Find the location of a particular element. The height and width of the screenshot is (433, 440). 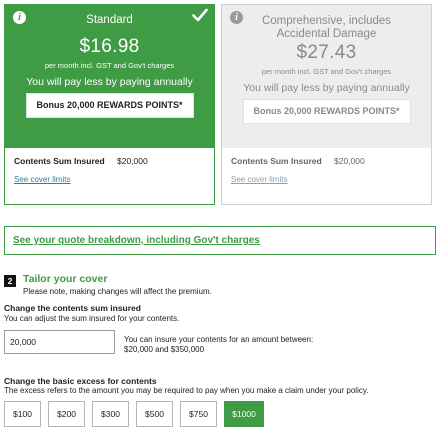

plan-price: $16.98 is located at coordinates (109, 46).